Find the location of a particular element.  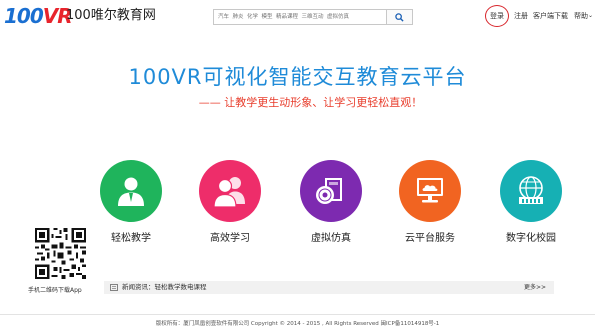

students-icon is located at coordinates (229, 192).